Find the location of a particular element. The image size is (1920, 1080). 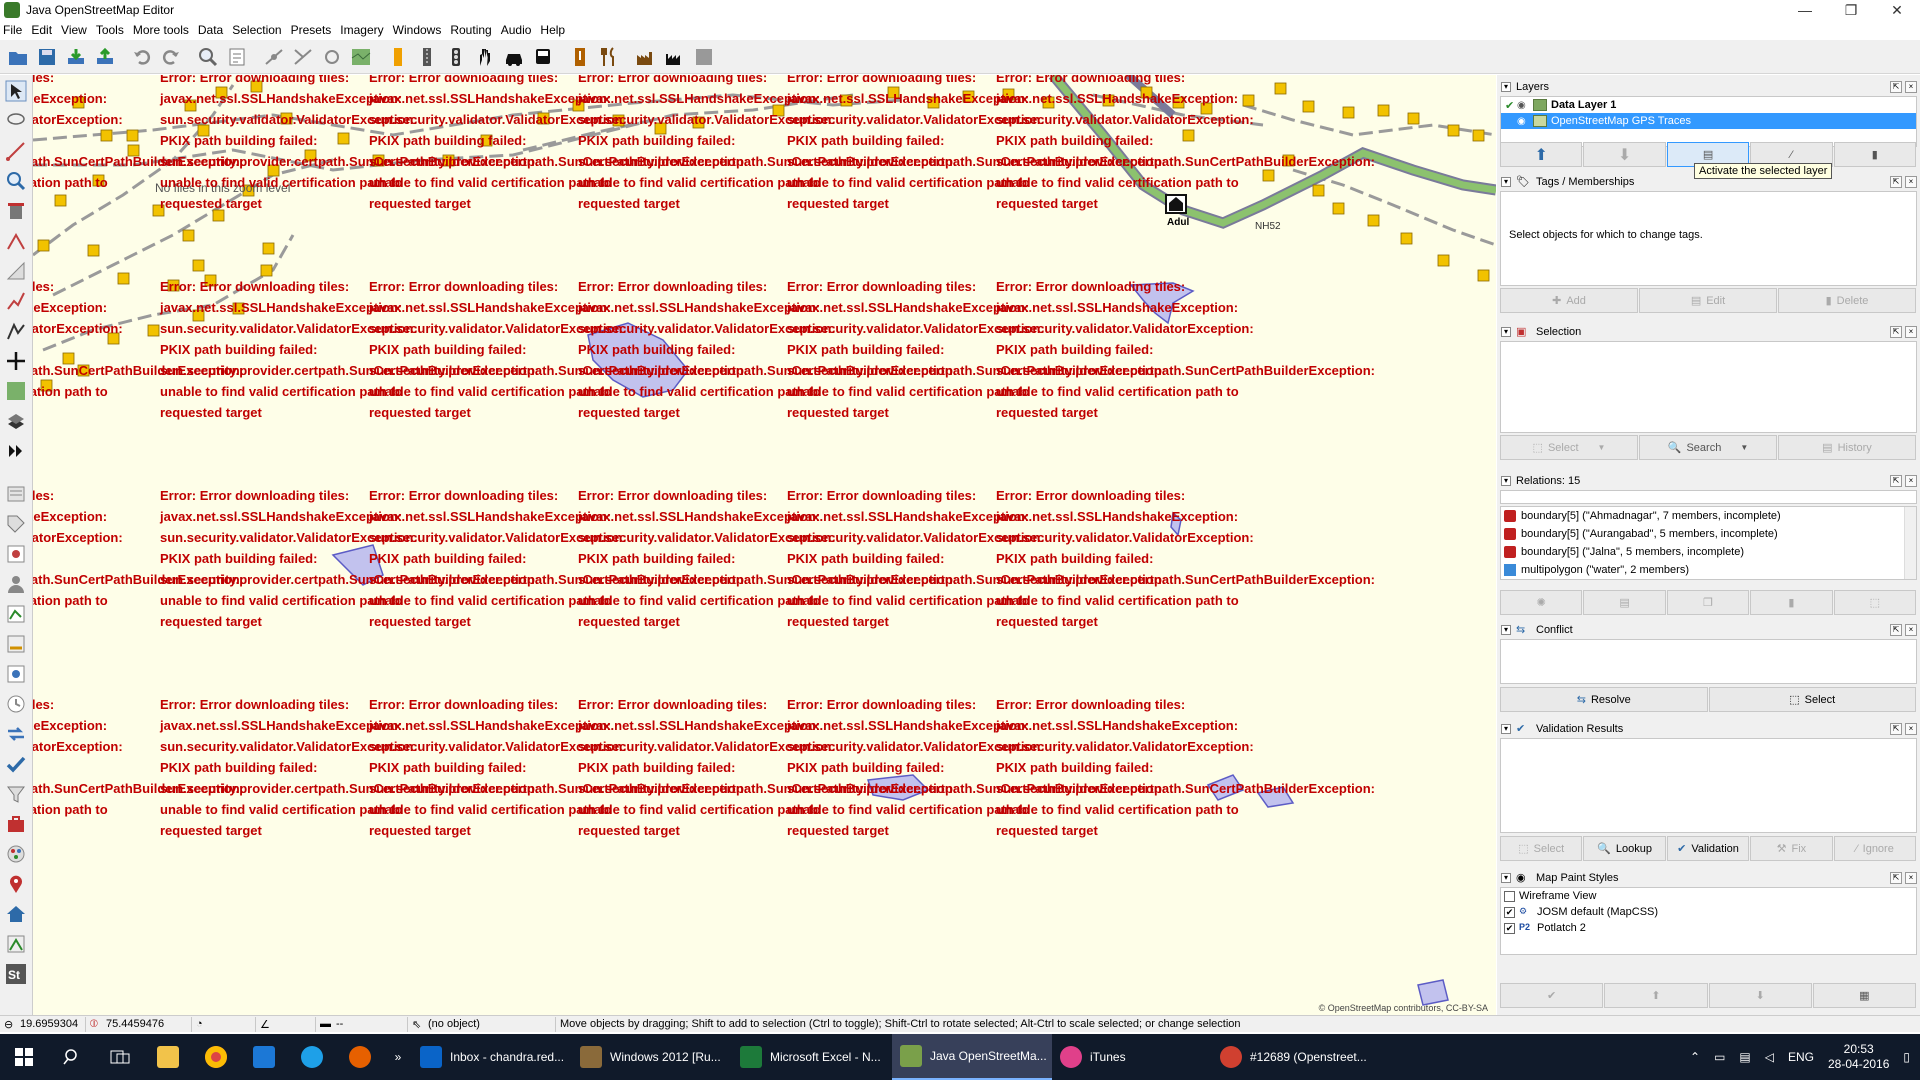

minimize-button: — is located at coordinates (1805, 10).